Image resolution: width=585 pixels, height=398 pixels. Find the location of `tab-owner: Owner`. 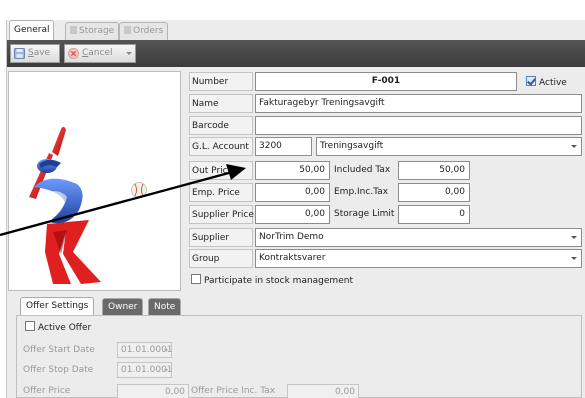

tab-owner: Owner is located at coordinates (123, 306).